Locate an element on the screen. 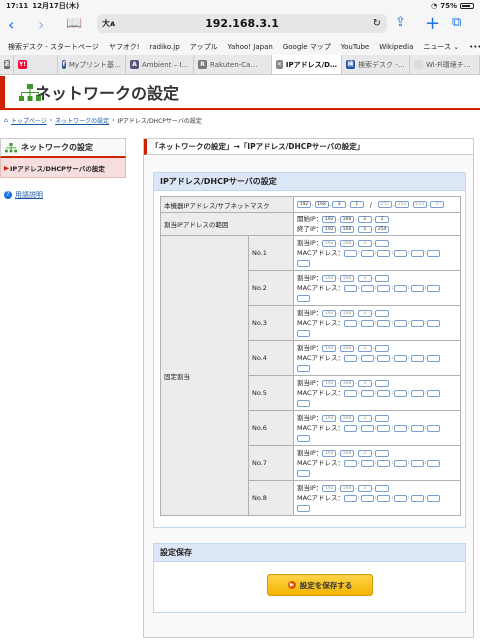 The height and width of the screenshot is (640, 480). ip-octet-input: 0 is located at coordinates (437, 204).